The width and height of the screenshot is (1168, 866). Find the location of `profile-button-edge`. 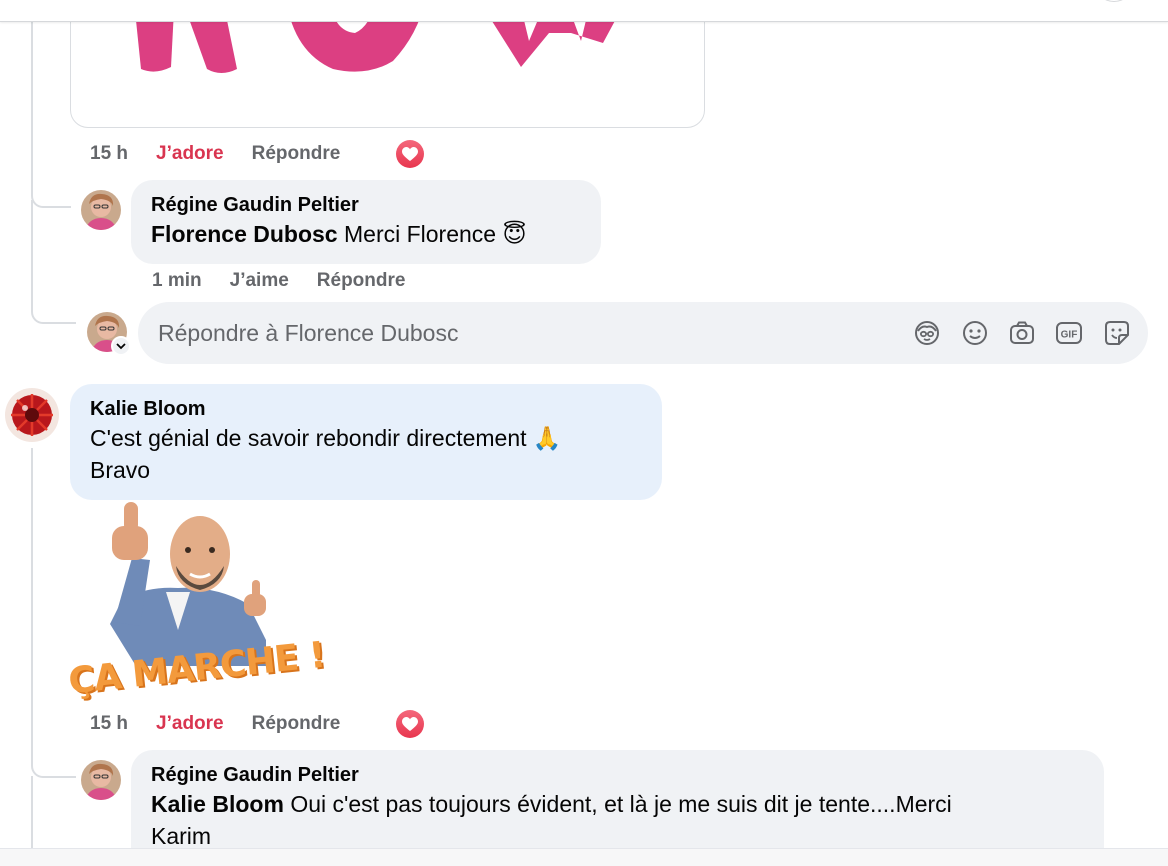

profile-button-edge is located at coordinates (1114, 1).